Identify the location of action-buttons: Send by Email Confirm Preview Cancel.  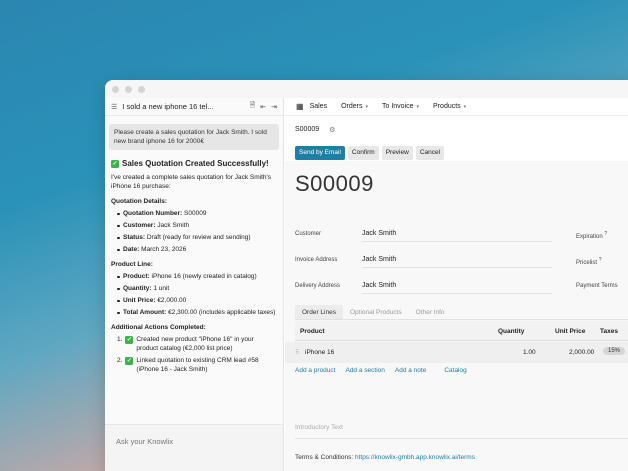
(456, 153).